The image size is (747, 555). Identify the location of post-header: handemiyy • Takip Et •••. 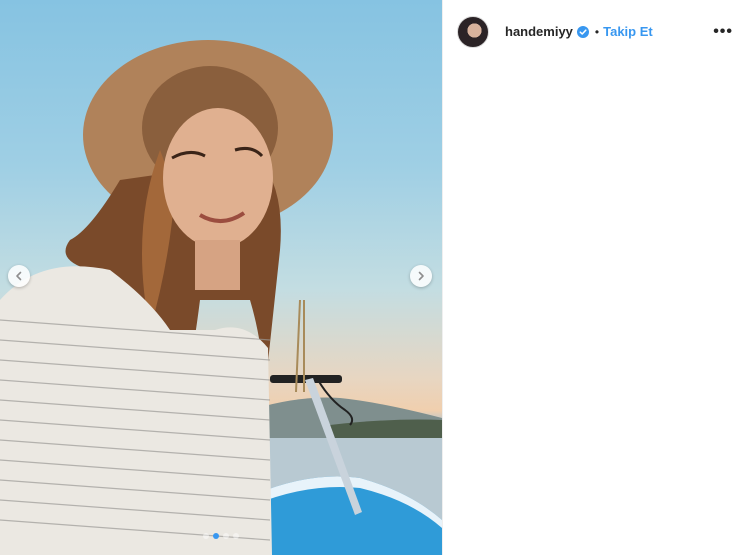
(595, 31).